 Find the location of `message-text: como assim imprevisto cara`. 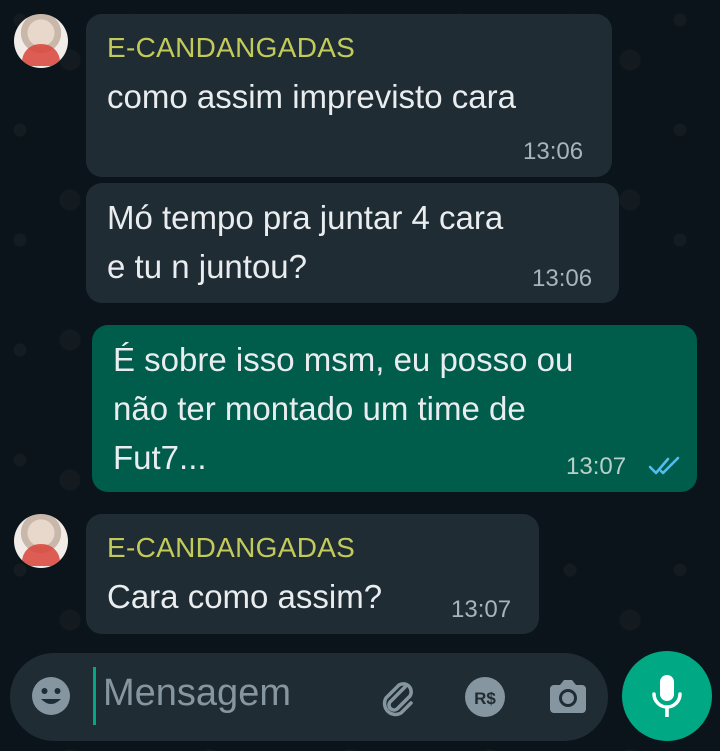

message-text: como assim imprevisto cara is located at coordinates (311, 96).